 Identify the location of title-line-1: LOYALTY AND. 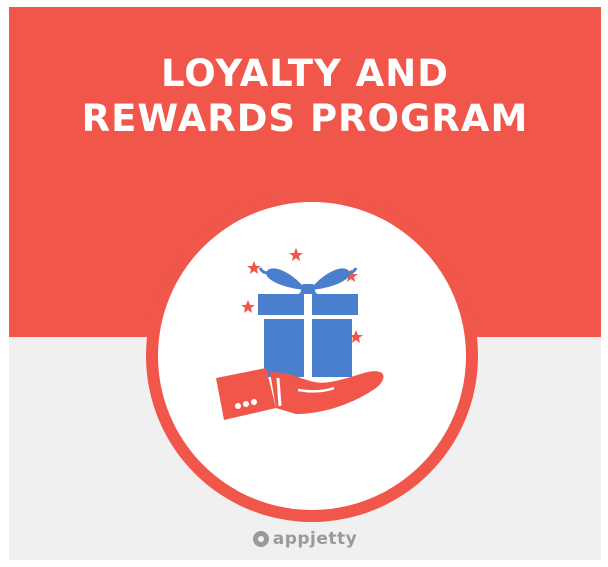
(305, 73).